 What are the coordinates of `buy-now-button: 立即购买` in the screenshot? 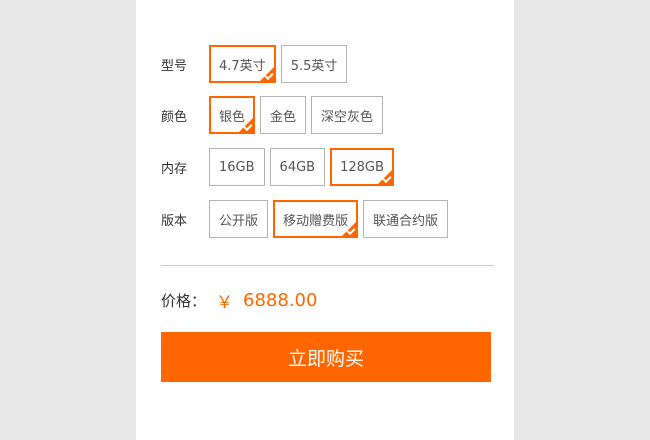 It's located at (326, 357).